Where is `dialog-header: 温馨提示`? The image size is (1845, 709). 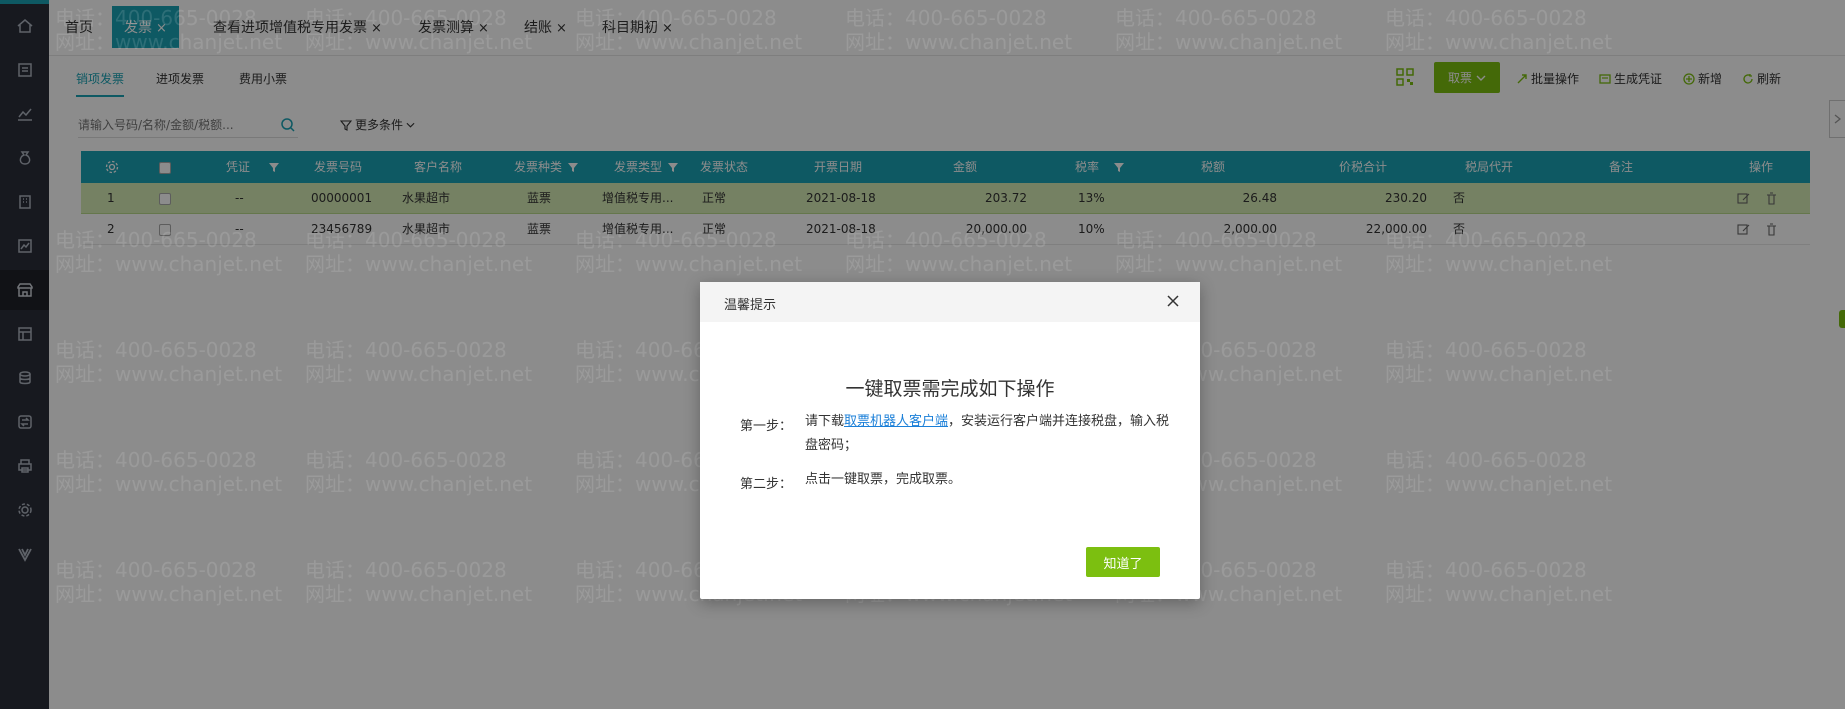 dialog-header: 温馨提示 is located at coordinates (950, 302).